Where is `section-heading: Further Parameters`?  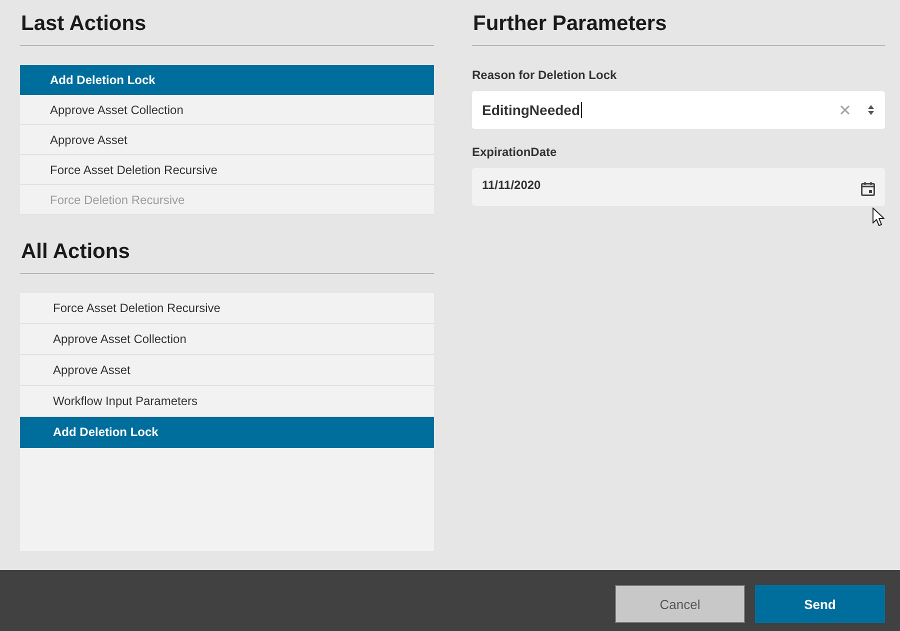 section-heading: Further Parameters is located at coordinates (678, 23).